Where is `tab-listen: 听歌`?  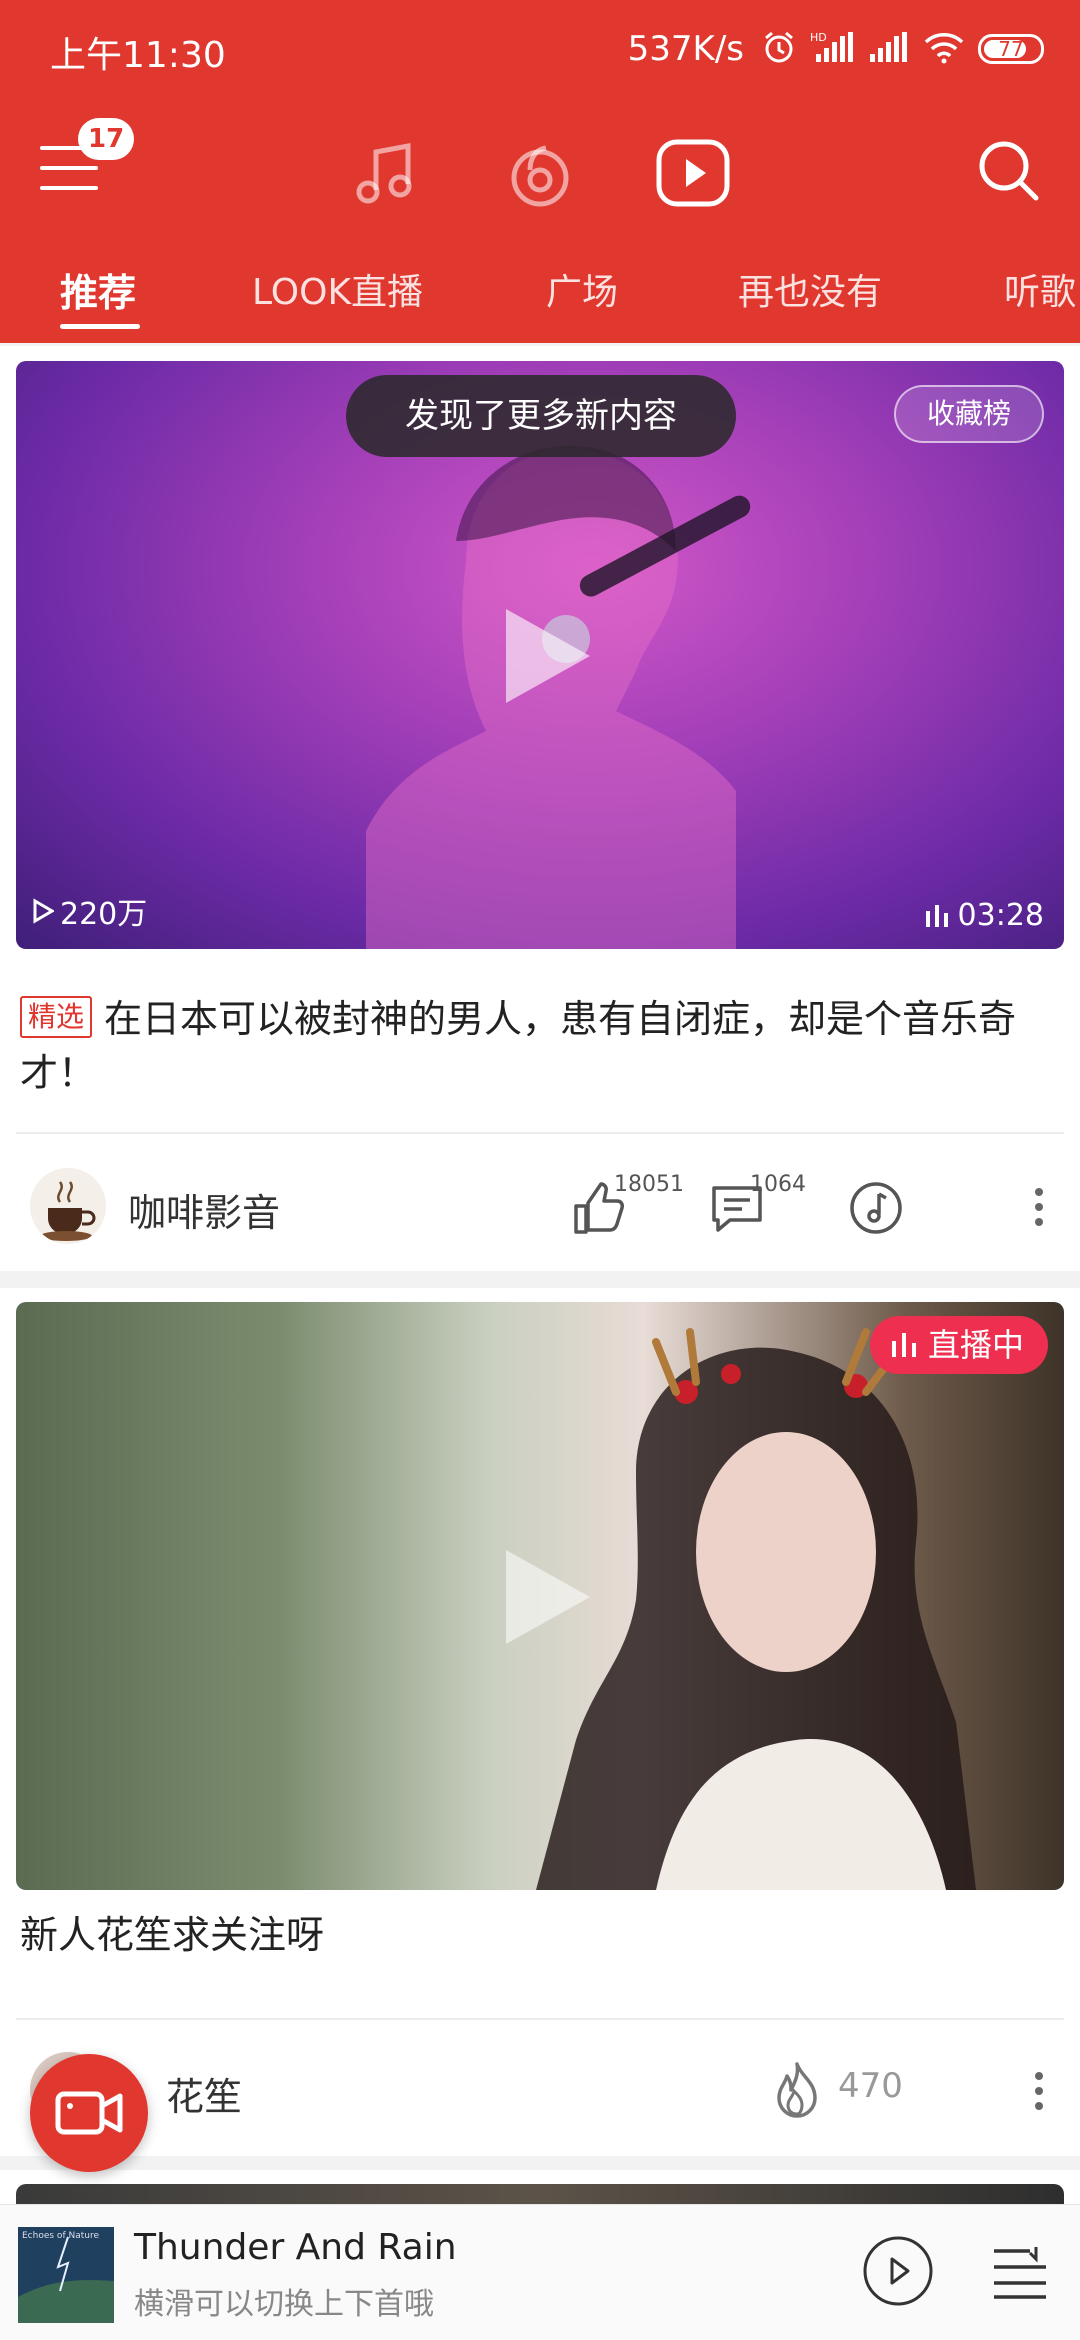
tab-listen: 听歌 is located at coordinates (1040, 293).